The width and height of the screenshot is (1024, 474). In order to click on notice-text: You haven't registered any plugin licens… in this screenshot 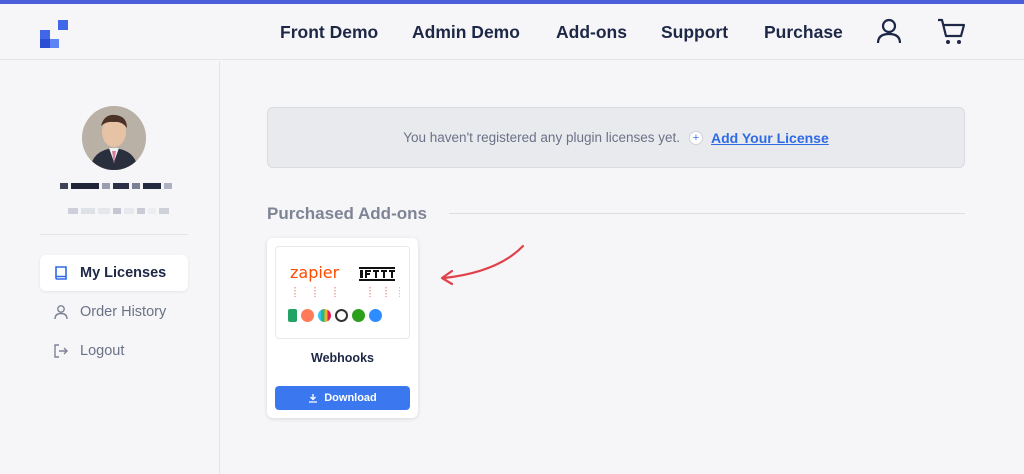, I will do `click(542, 137)`.